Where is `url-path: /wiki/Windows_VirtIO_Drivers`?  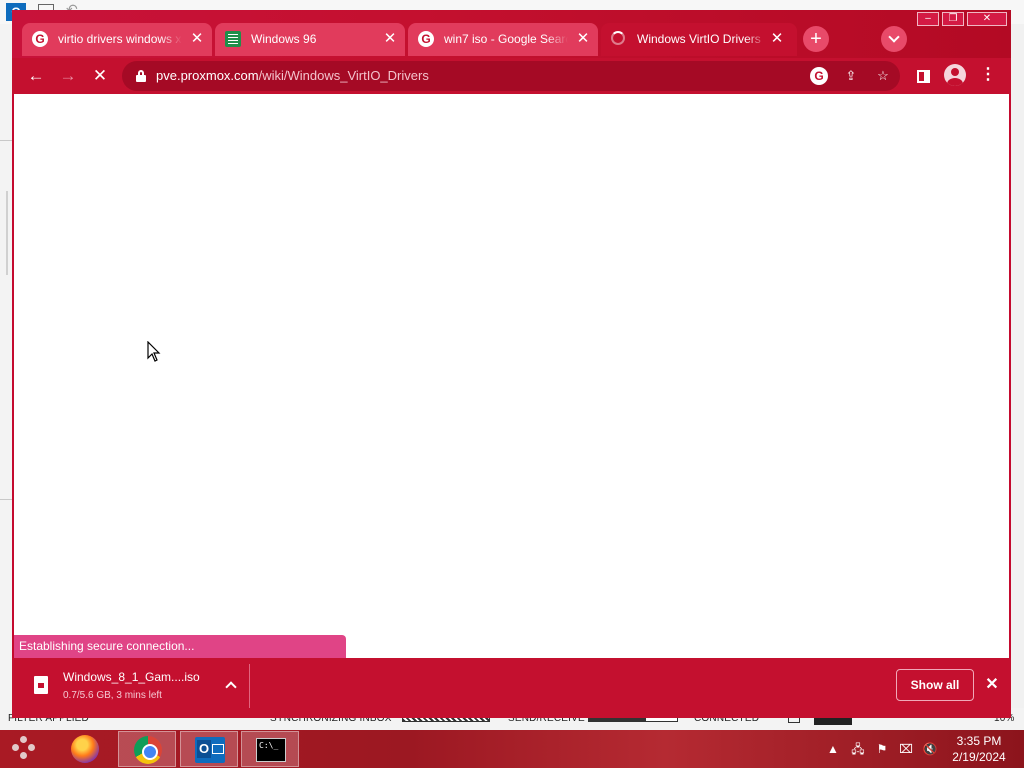 url-path: /wiki/Windows_VirtIO_Drivers is located at coordinates (343, 75).